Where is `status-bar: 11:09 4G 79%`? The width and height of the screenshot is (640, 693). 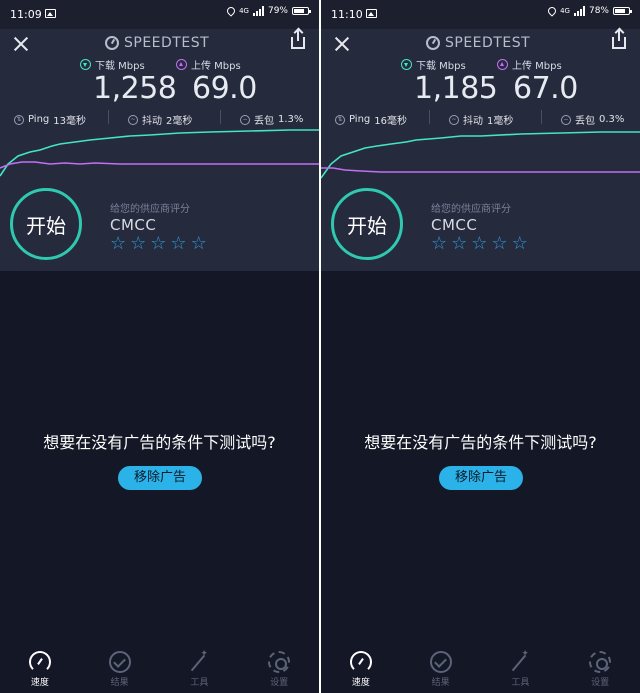 status-bar: 11:09 4G 79% is located at coordinates (159, 14).